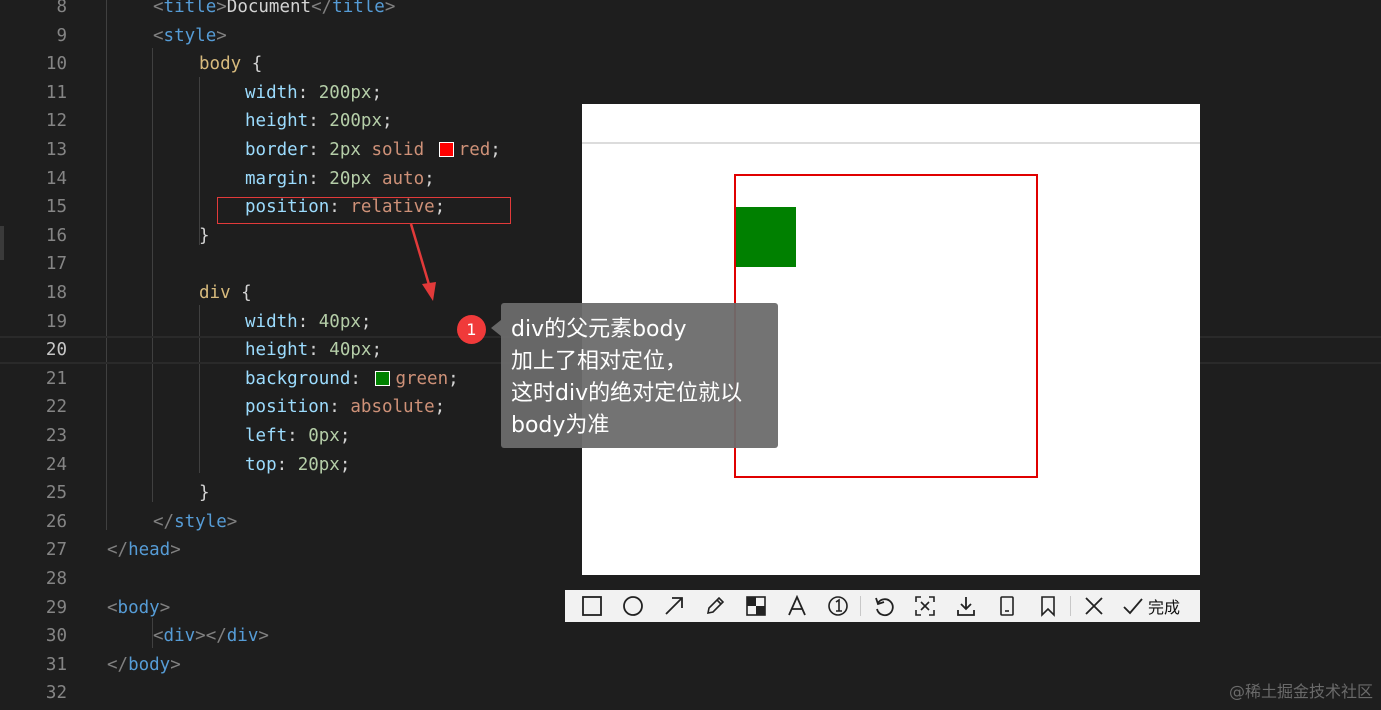  What do you see at coordinates (471, 329) in the screenshot?
I see `annotation-badge: 1` at bounding box center [471, 329].